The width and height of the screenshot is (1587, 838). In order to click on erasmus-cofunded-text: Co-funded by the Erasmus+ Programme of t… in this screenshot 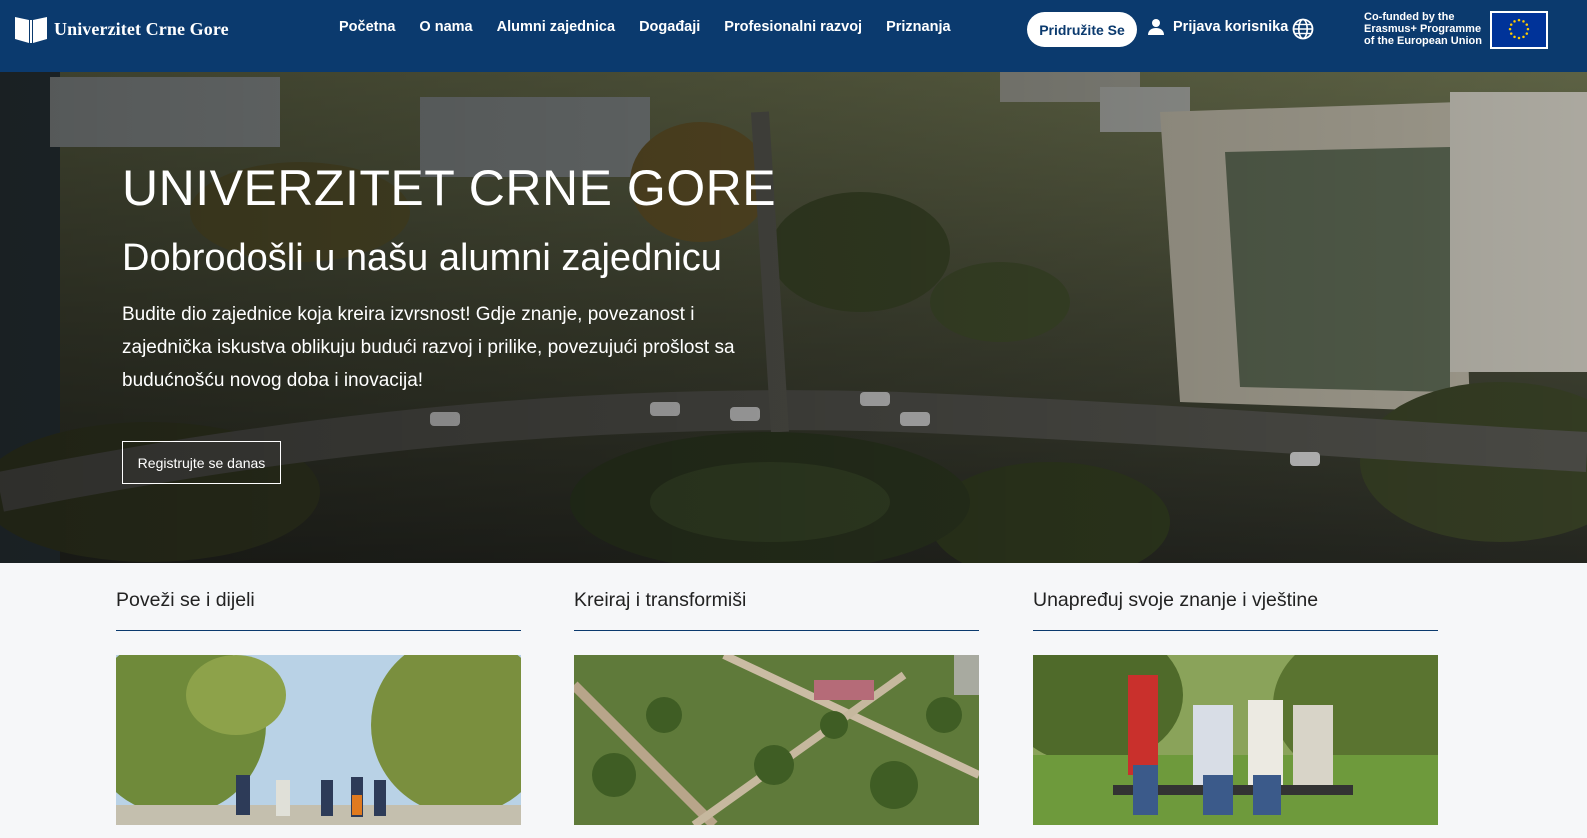, I will do `click(1423, 29)`.